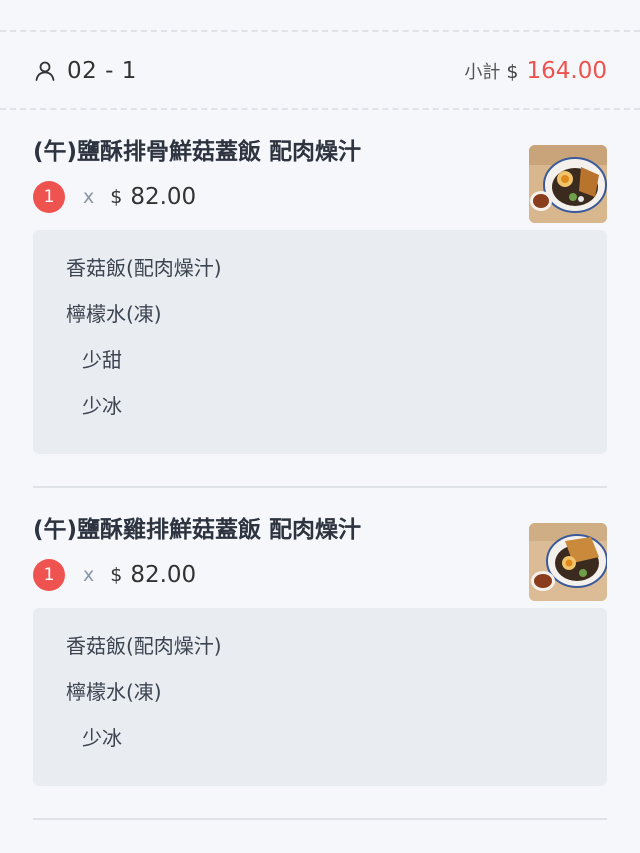 This screenshot has width=640, height=853. Describe the element at coordinates (512, 72) in the screenshot. I see `subtotal-currency: $` at that location.